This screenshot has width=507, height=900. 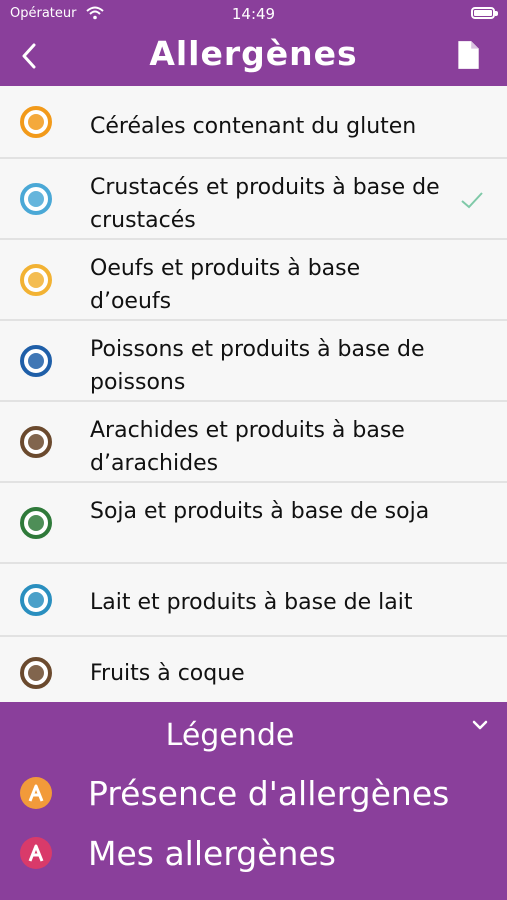 I want to click on clock: 14:49, so click(x=253, y=14).